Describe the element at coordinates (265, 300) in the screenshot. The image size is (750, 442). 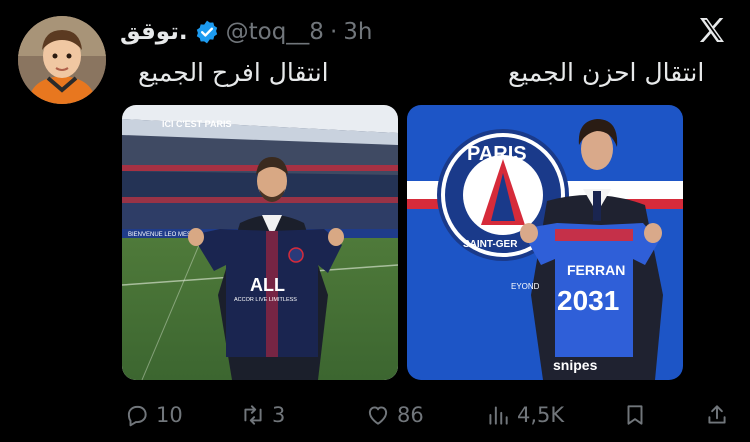
I see `shirt-sponsor-sub: ACCOR LIVE LIMITLESS` at that location.